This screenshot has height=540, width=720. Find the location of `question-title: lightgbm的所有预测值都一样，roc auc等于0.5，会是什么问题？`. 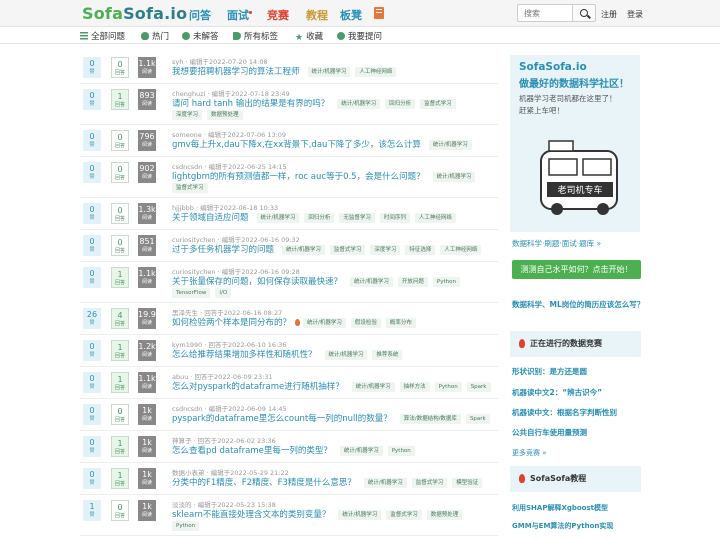

question-title: lightgbm的所有预测值都一样，roc auc等于0.5，会是什么问题？ is located at coordinates (298, 177).